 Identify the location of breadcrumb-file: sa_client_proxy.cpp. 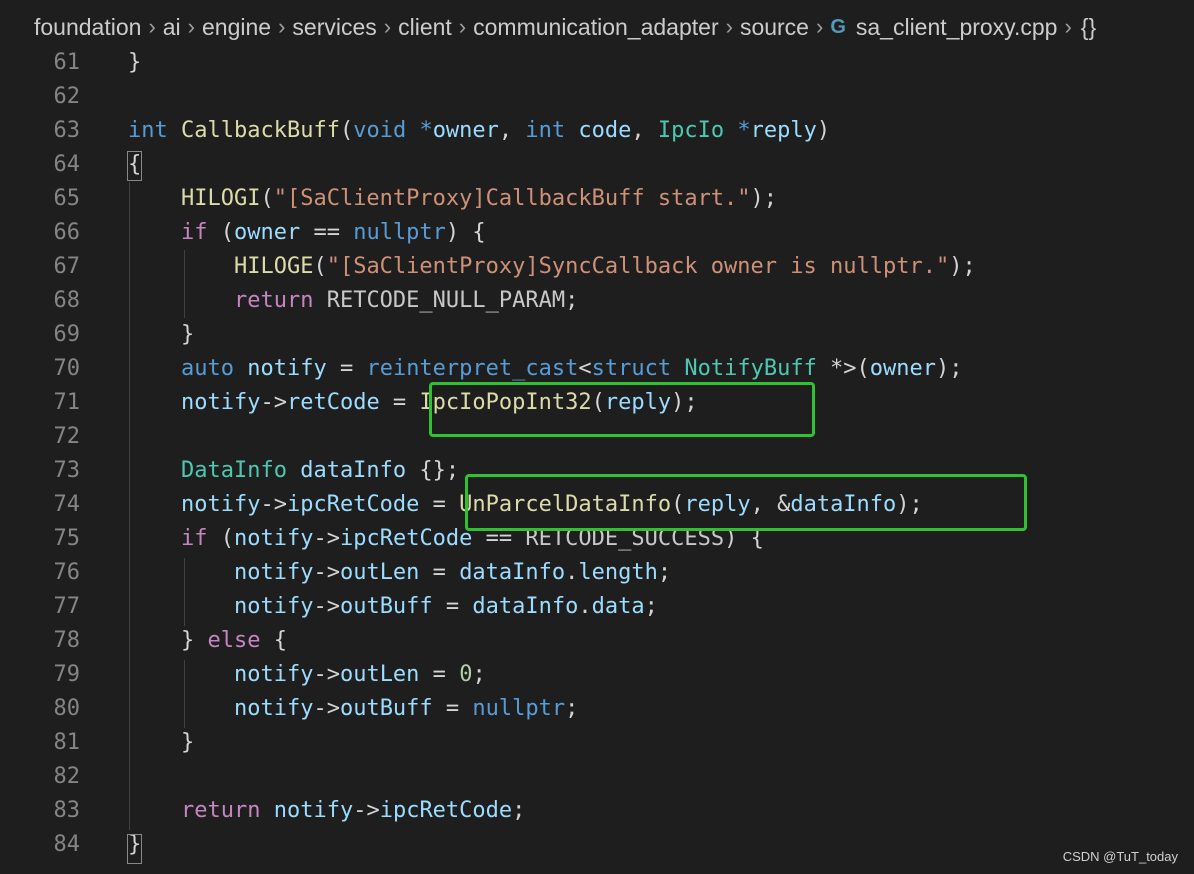
(957, 27).